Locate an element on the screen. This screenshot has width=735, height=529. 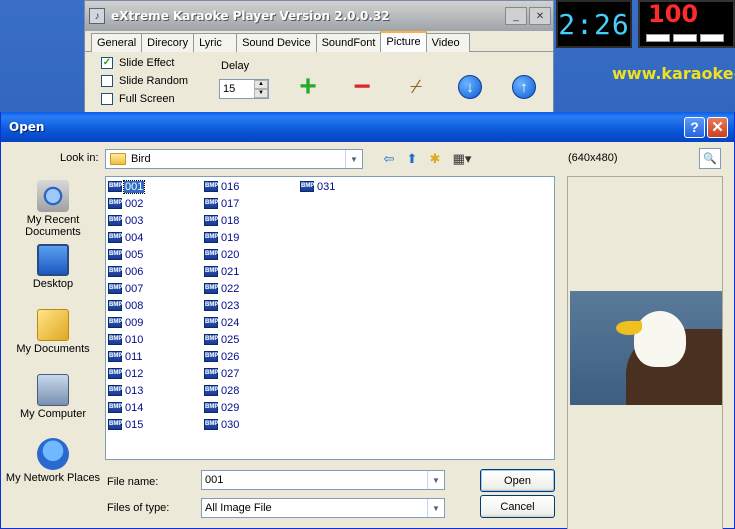
open-button: Open is located at coordinates (517, 480).